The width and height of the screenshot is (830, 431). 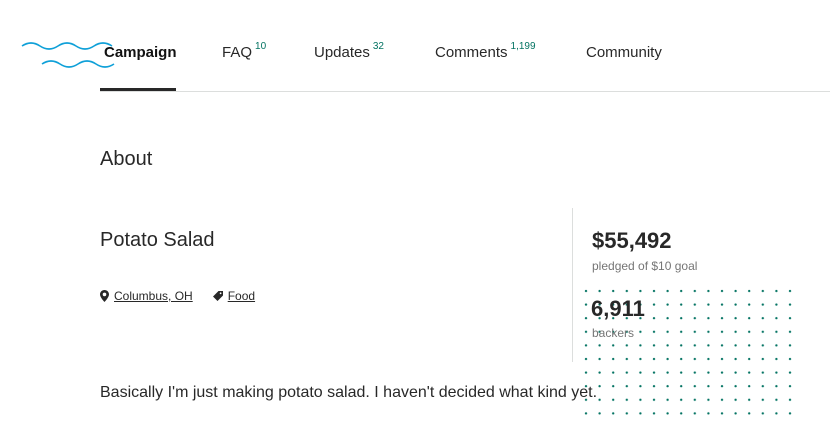 I want to click on tab-faq: FAQ 10, so click(x=244, y=51).